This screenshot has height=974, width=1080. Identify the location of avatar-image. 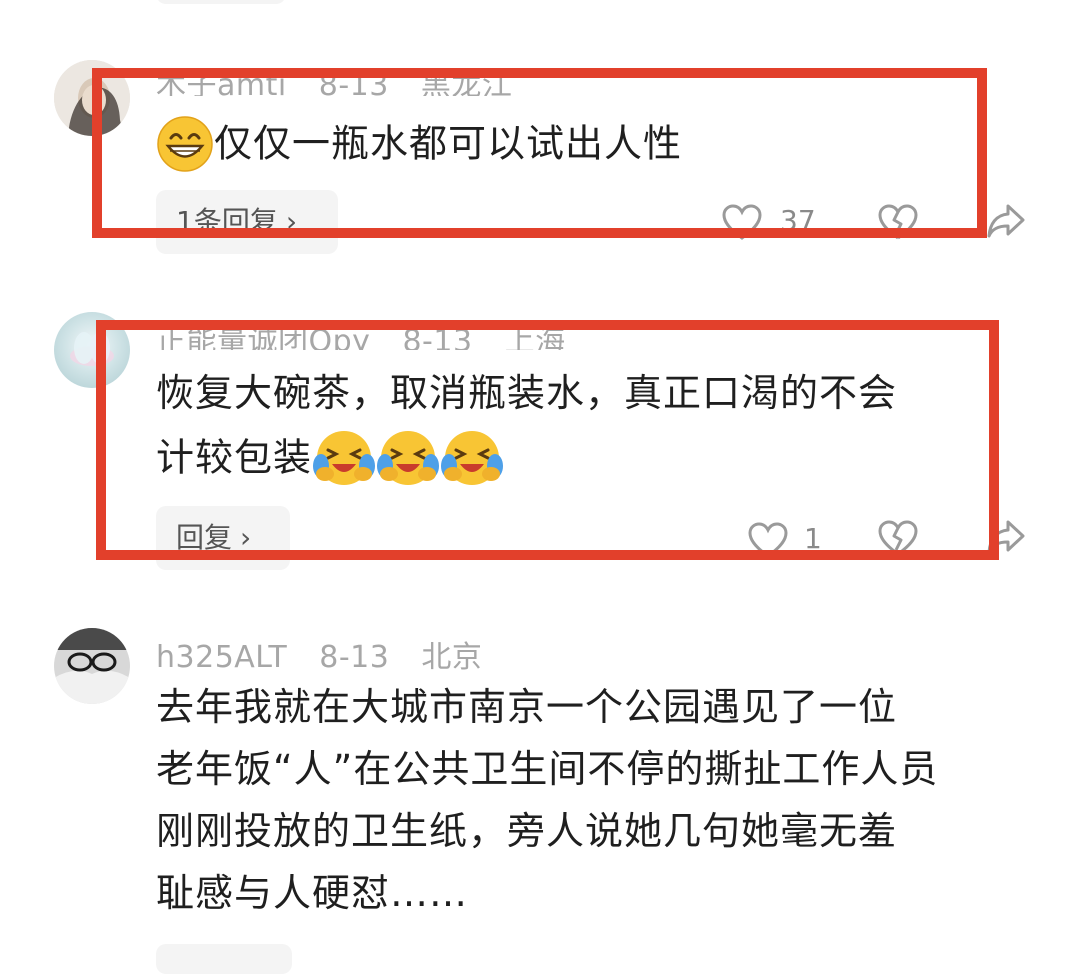
(92, 666).